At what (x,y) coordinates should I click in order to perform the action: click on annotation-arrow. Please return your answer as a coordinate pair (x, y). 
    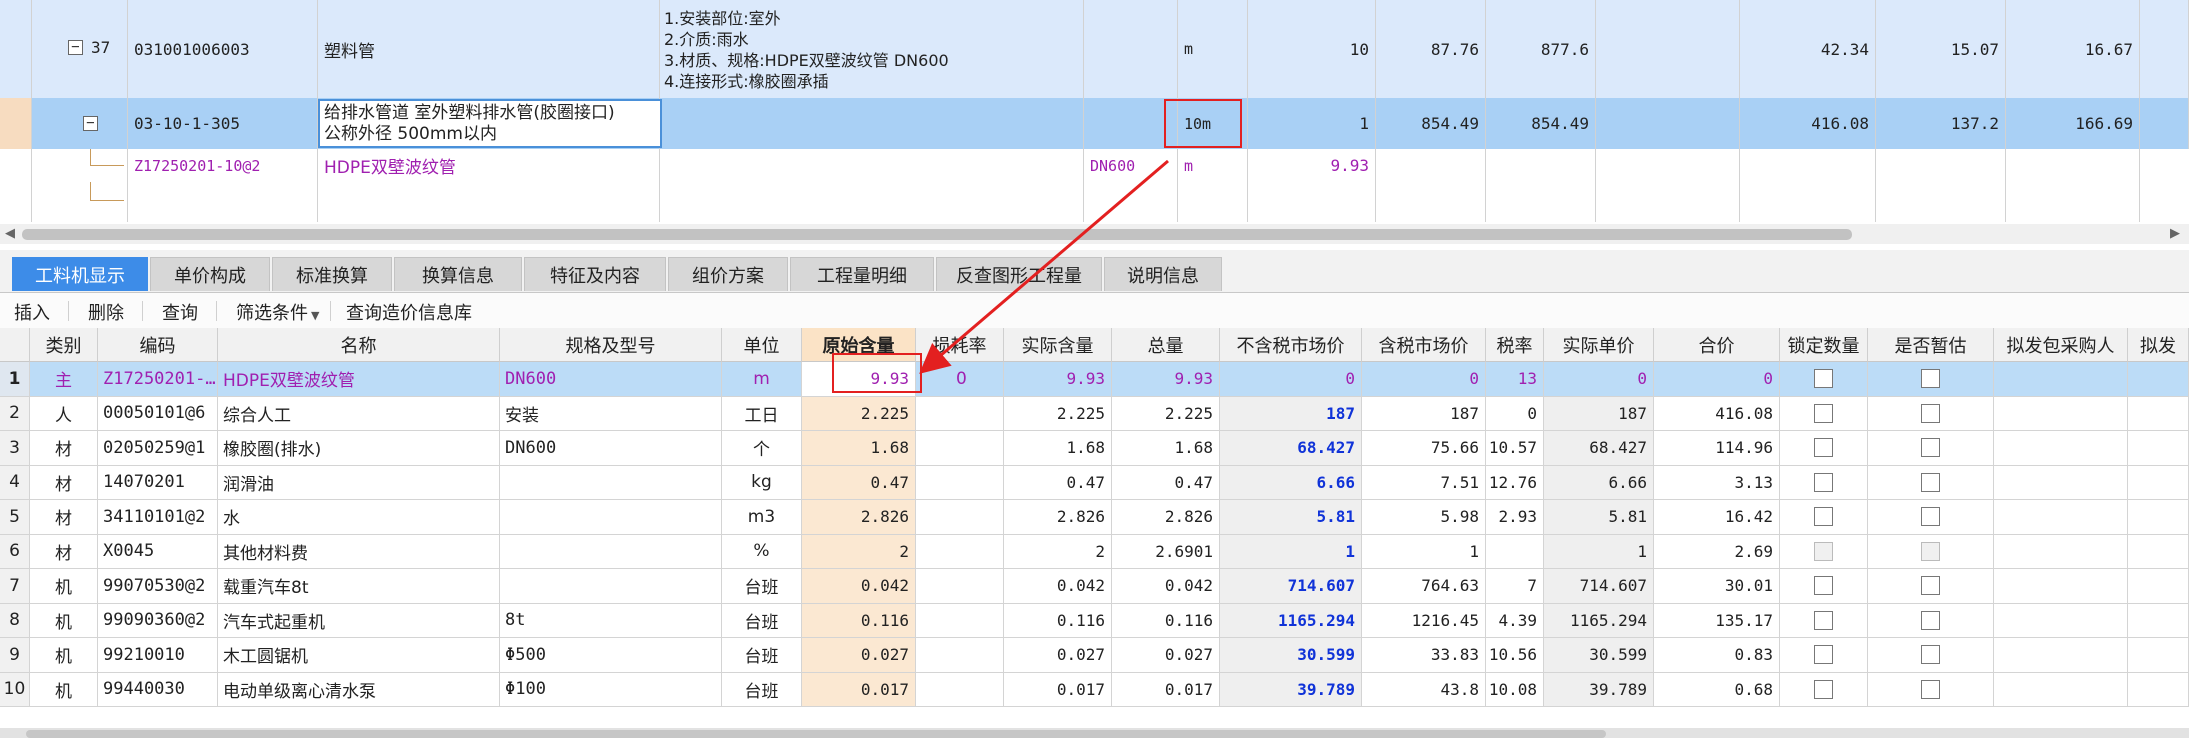
    Looking at the image, I should click on (1044, 266).